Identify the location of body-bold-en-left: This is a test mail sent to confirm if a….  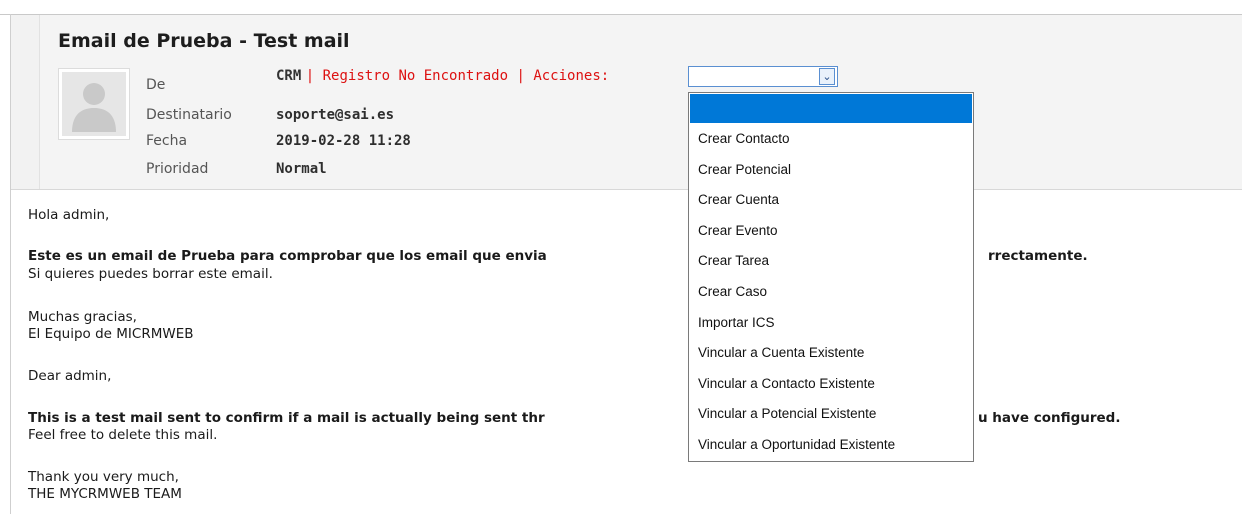
(286, 418).